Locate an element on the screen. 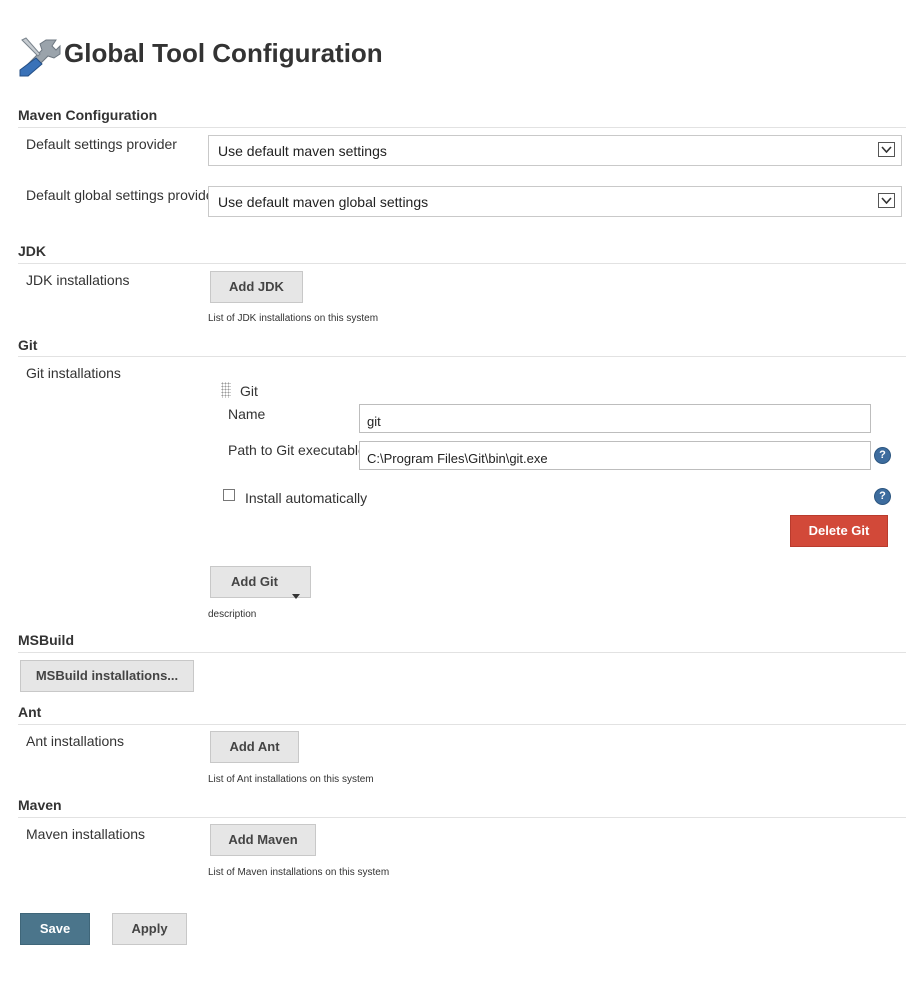 This screenshot has width=924, height=1003. jdk-installations-label: JDK installations is located at coordinates (78, 280).